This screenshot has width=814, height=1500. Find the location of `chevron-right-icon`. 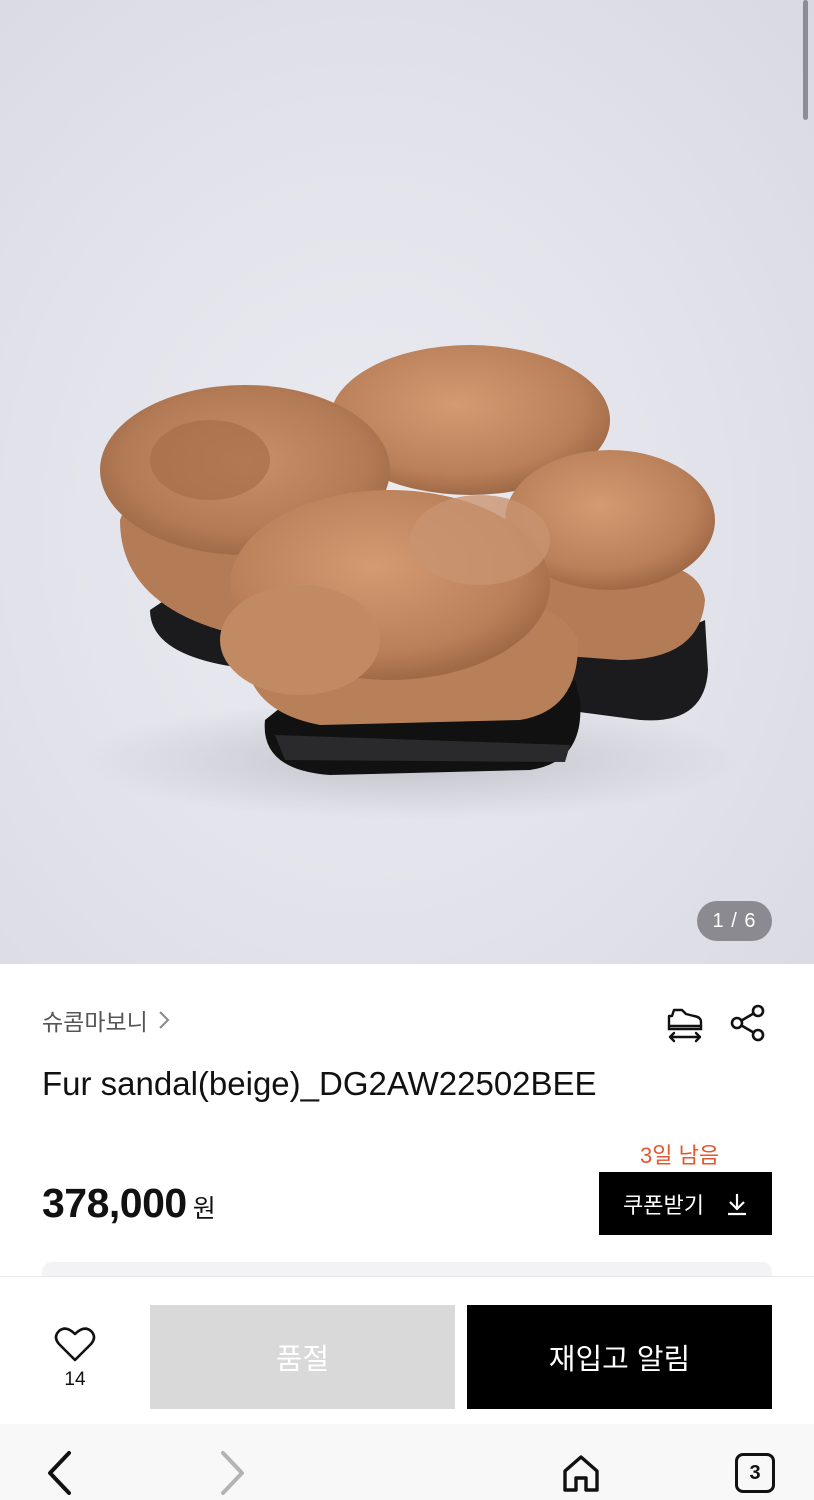

chevron-right-icon is located at coordinates (164, 1020).